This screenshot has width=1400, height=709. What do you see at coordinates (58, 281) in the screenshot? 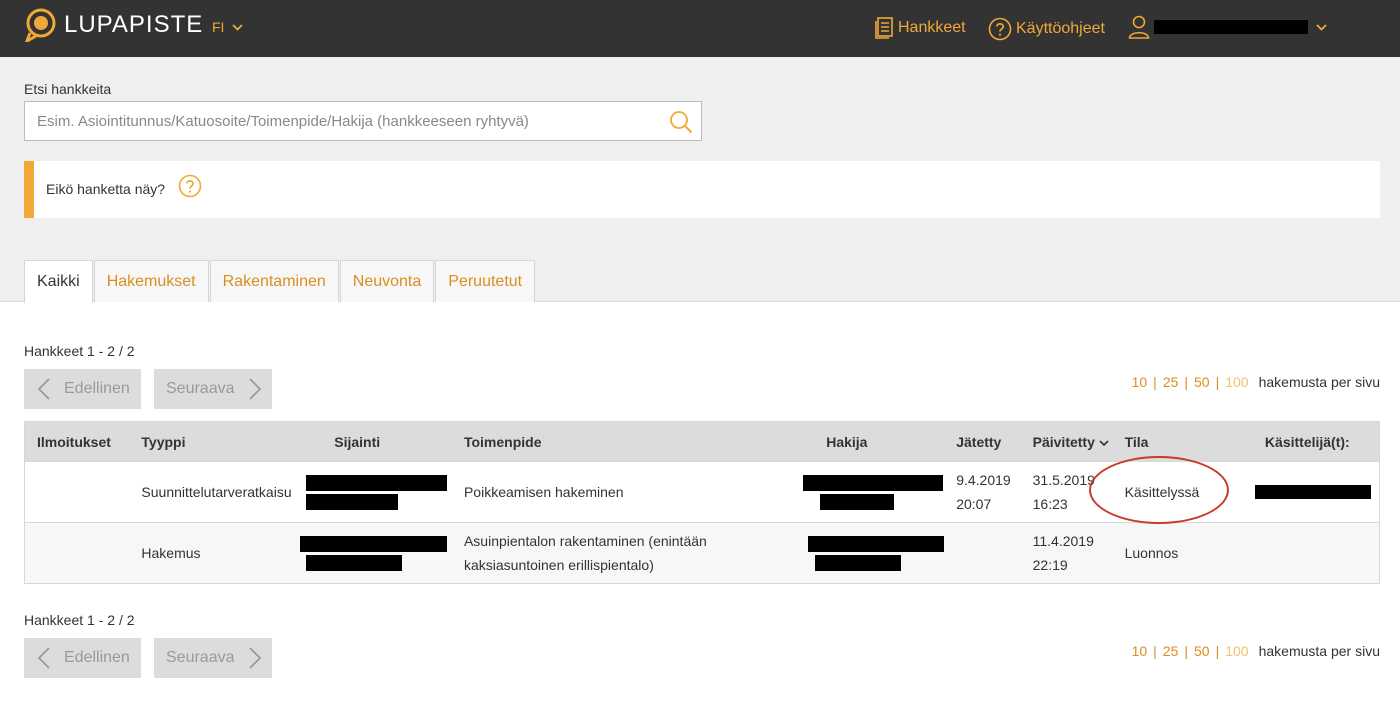
I see `tab-all: Kaikki` at bounding box center [58, 281].